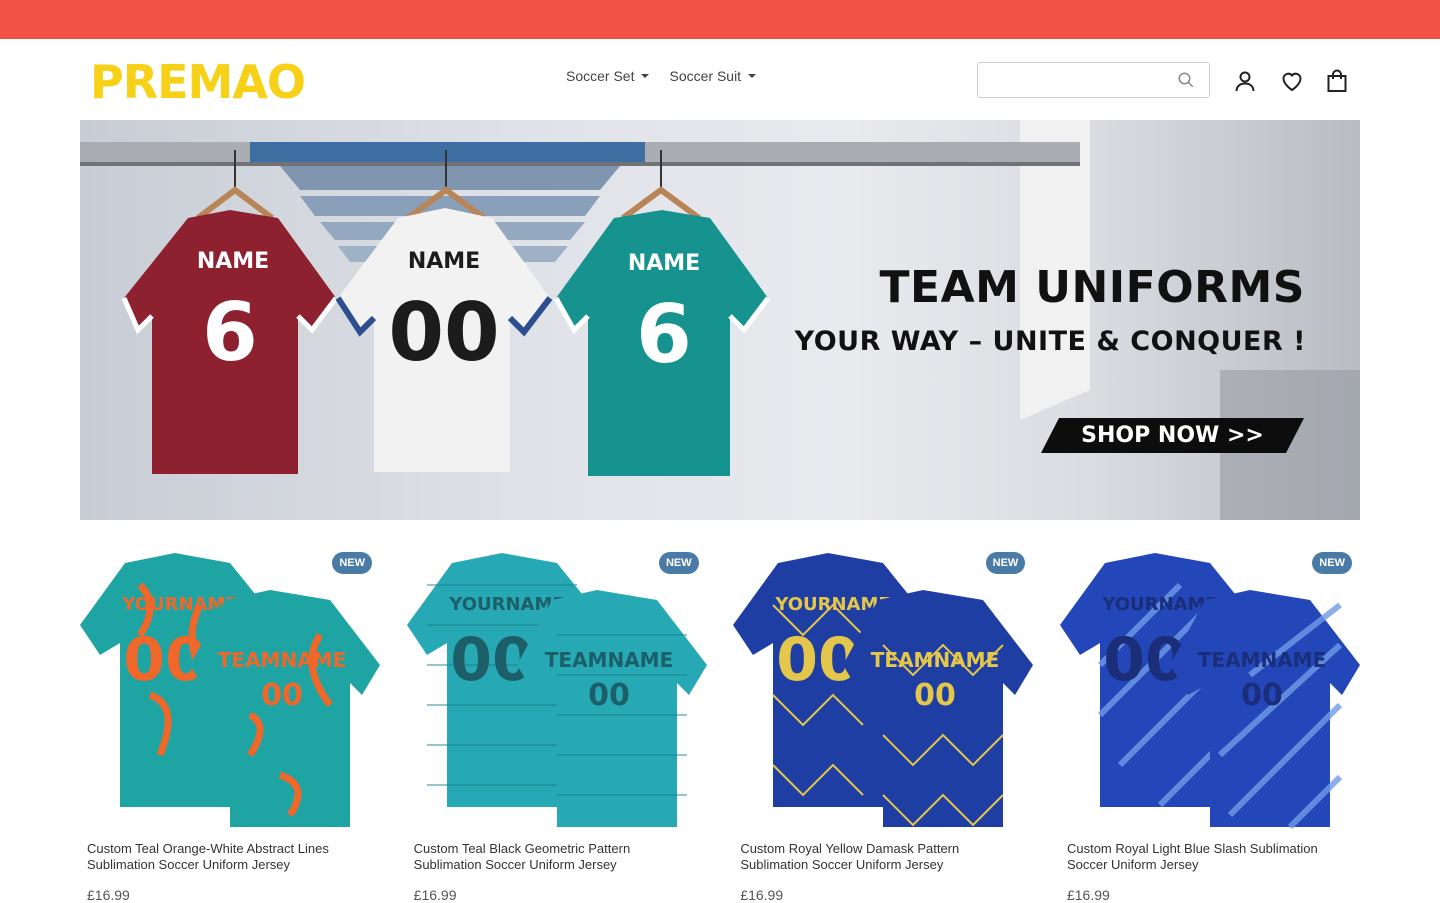 This screenshot has height=903, width=1440. What do you see at coordinates (705, 76) in the screenshot?
I see `nav-item-label: Soccer Suit` at bounding box center [705, 76].